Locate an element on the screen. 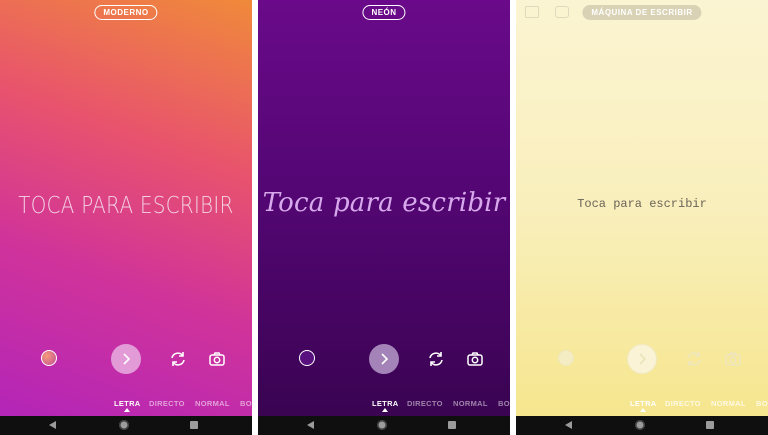  menu-icon is located at coordinates (532, 12).